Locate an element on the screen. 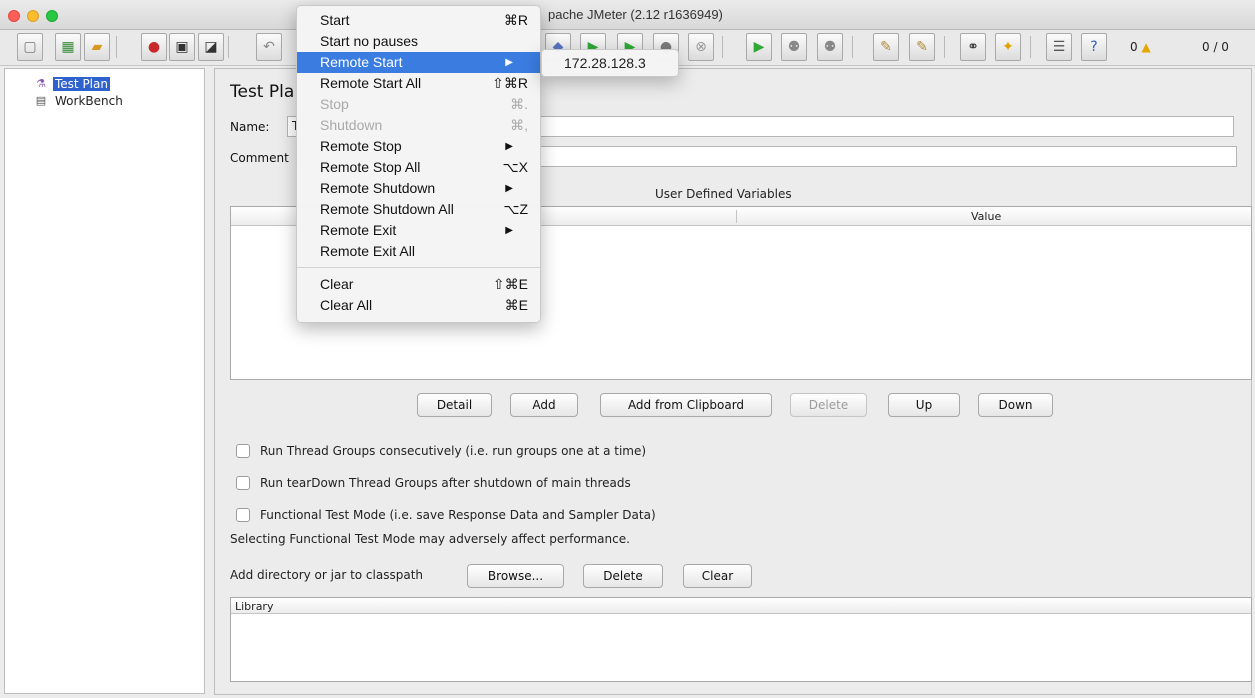 This screenshot has height=698, width=1255. run-consecutively-checkbox is located at coordinates (243, 451).